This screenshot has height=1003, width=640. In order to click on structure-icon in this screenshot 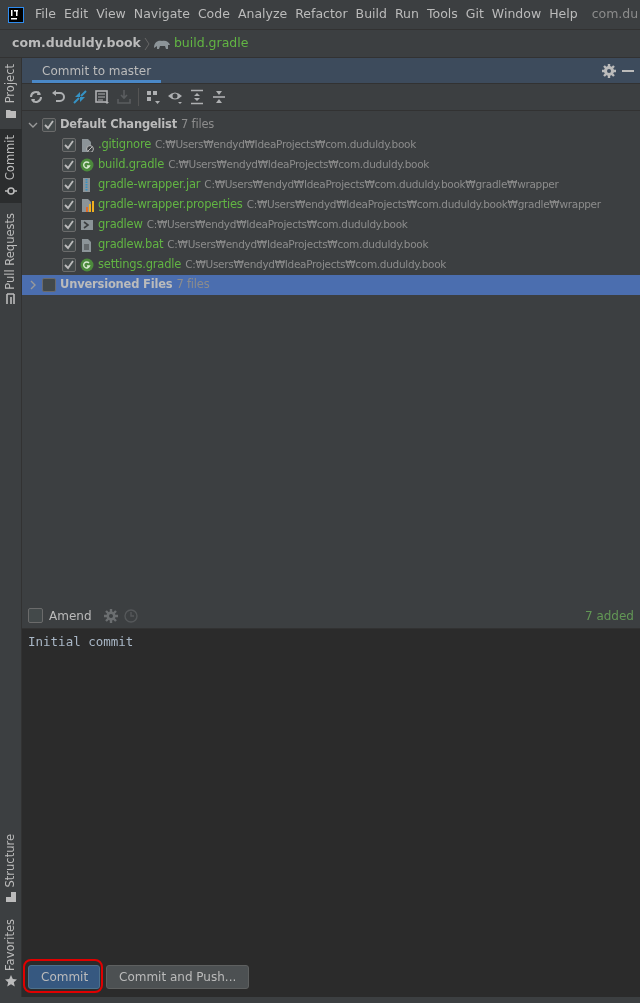, I will do `click(11, 897)`.